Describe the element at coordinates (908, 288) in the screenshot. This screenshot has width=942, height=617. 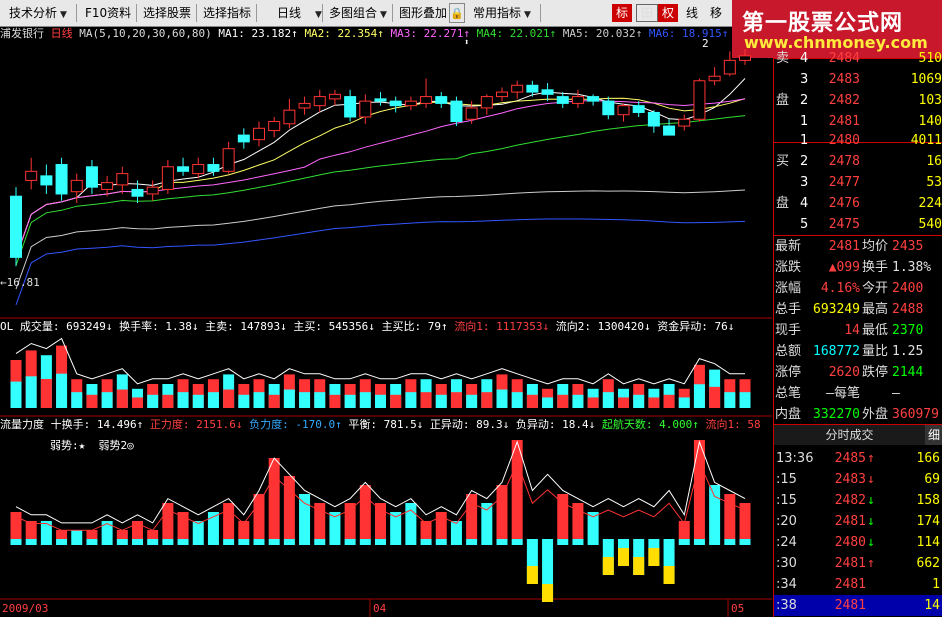
I see `quote-value: 2400` at that location.